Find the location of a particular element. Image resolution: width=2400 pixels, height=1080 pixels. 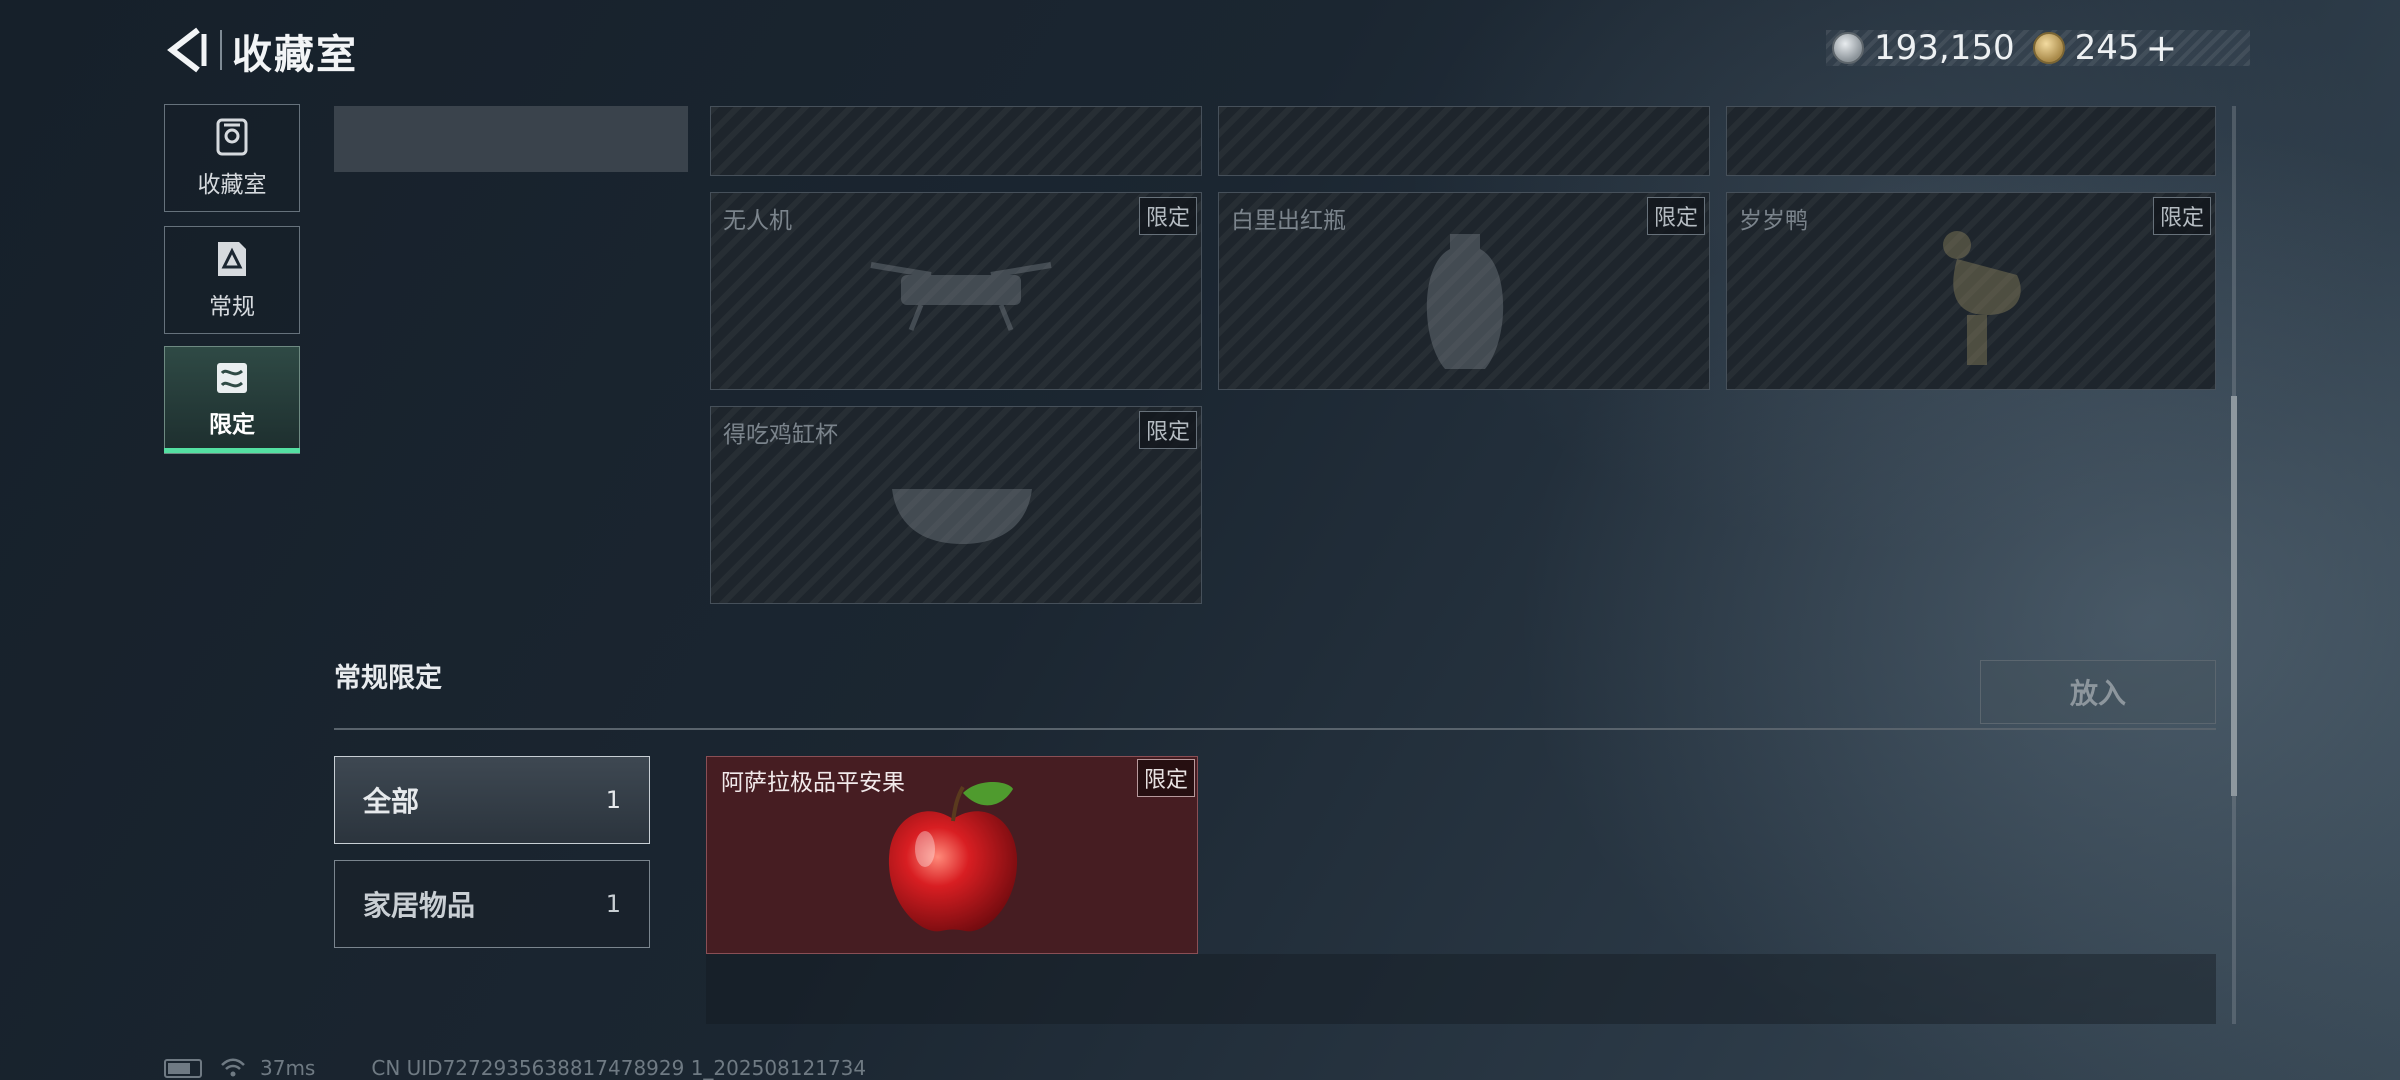

currency-bar: 193,150 245 + is located at coordinates (2038, 48).